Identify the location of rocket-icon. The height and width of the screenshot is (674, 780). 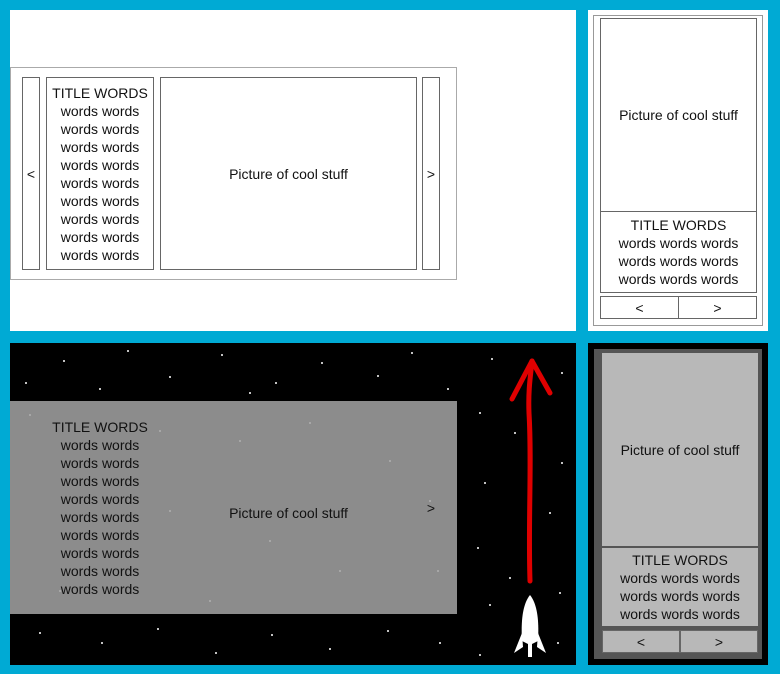
(530, 626).